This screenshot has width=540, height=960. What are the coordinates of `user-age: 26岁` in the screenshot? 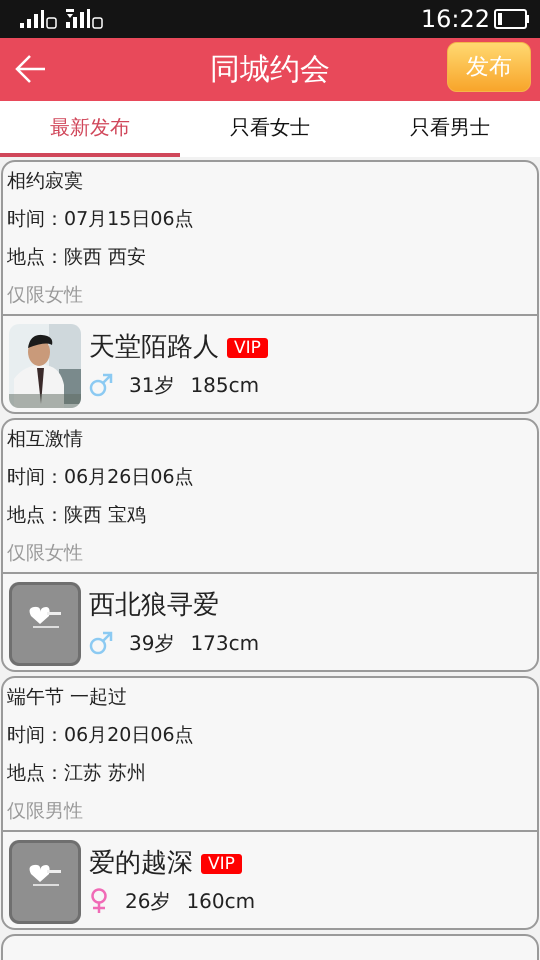 It's located at (147, 901).